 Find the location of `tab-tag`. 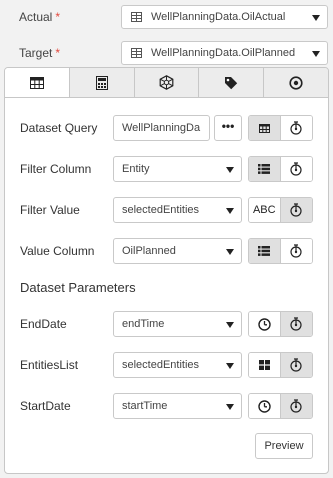

tab-tag is located at coordinates (232, 82).